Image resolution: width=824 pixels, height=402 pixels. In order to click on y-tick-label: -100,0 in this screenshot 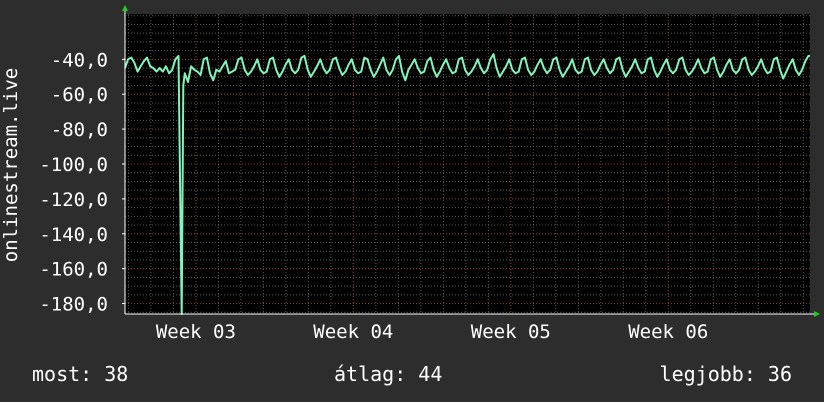, I will do `click(73, 165)`.